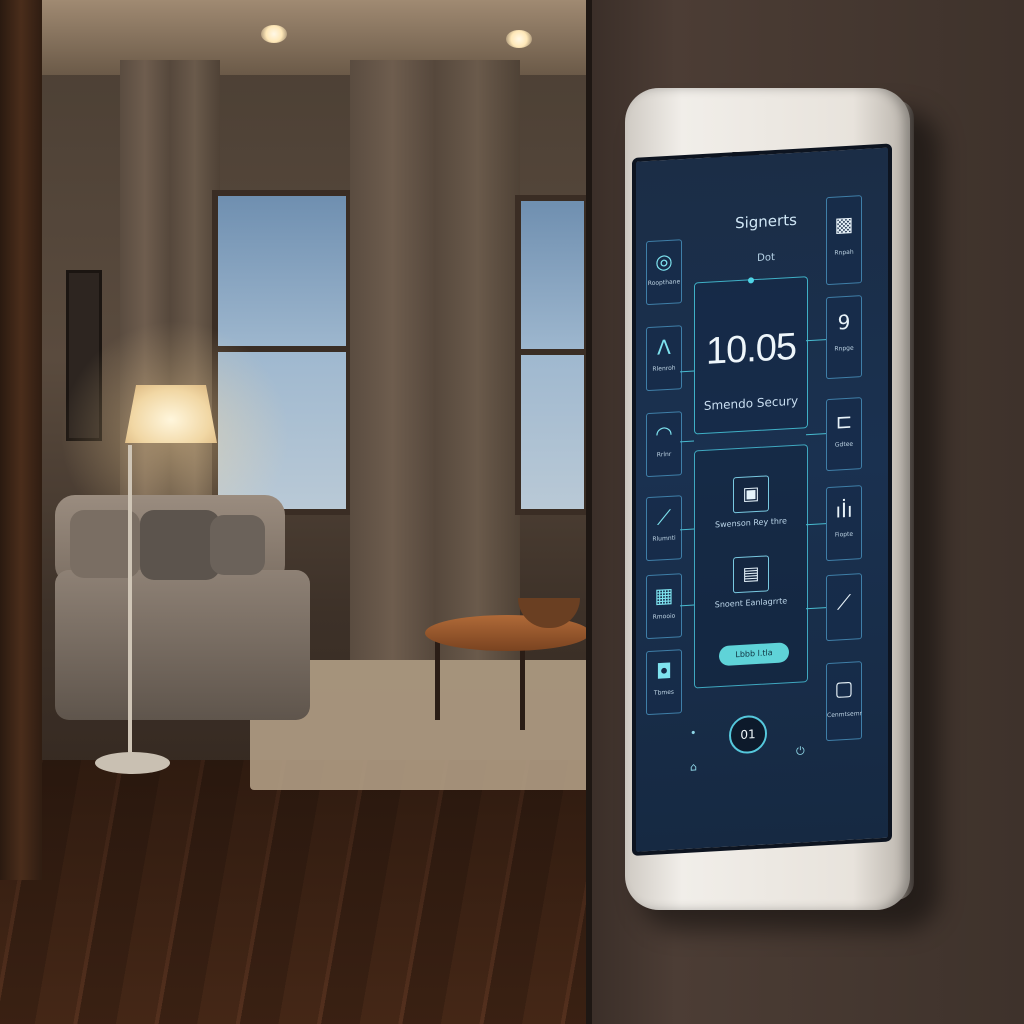 Image resolution: width=1024 pixels, height=1024 pixels. Describe the element at coordinates (132, 763) in the screenshot. I see `floor-lamp-base` at that location.